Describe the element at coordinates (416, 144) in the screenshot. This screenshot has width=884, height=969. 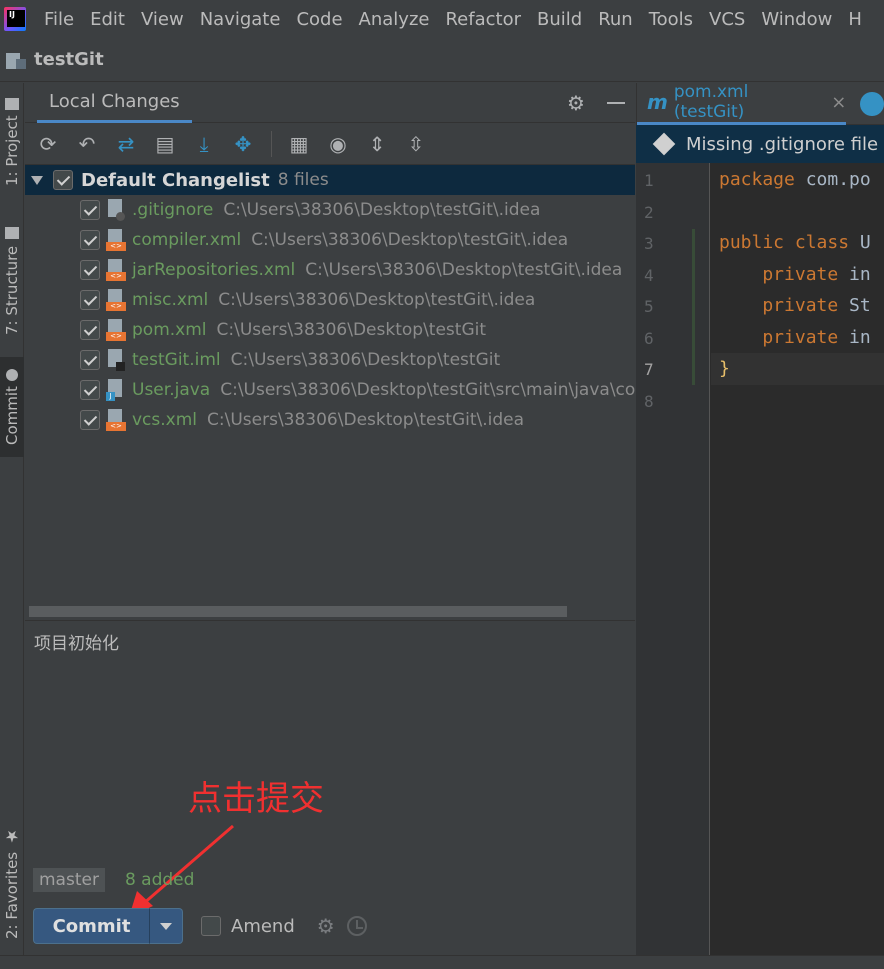
I see `collapse-all-icon: ⇳` at that location.